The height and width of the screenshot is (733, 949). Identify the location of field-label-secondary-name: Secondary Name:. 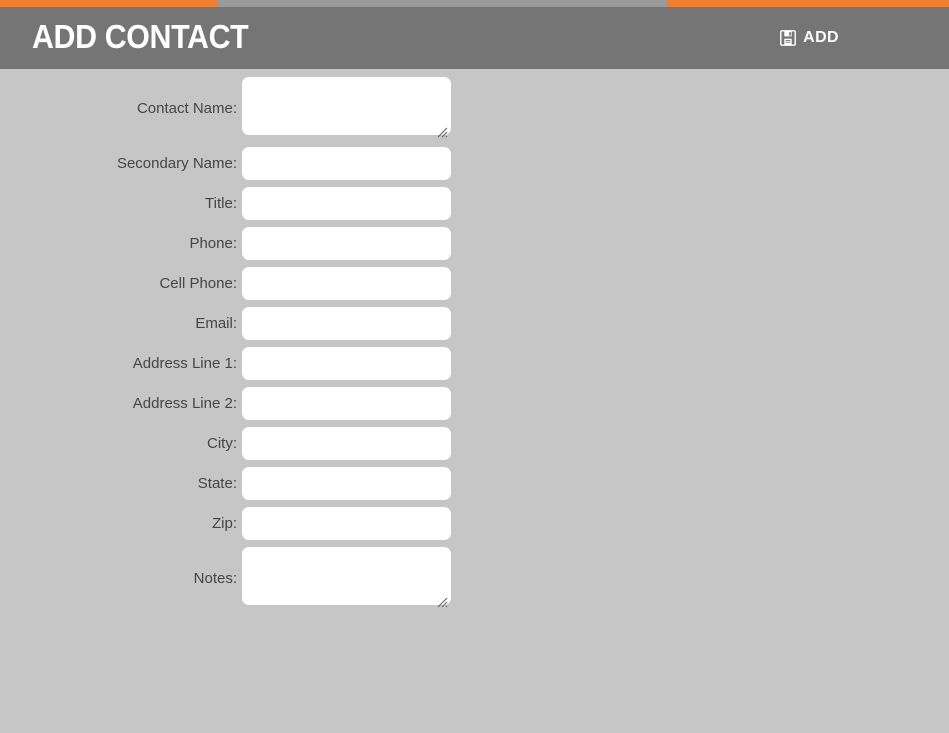
(176, 163).